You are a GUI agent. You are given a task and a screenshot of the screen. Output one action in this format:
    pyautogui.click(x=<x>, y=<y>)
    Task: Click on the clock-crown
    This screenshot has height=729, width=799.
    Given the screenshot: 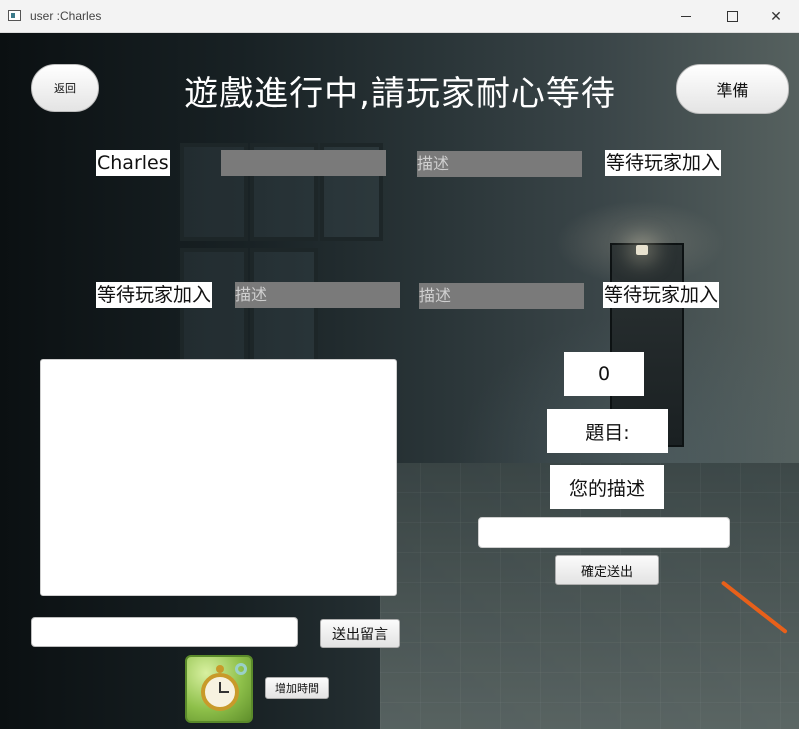 What is the action you would take?
    pyautogui.click(x=220, y=669)
    